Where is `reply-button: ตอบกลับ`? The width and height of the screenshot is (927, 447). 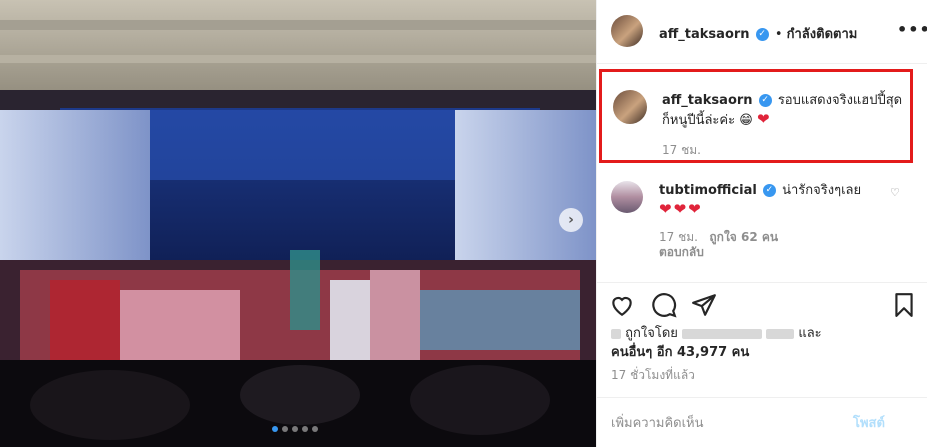
reply-button: ตอบกลับ is located at coordinates (681, 252).